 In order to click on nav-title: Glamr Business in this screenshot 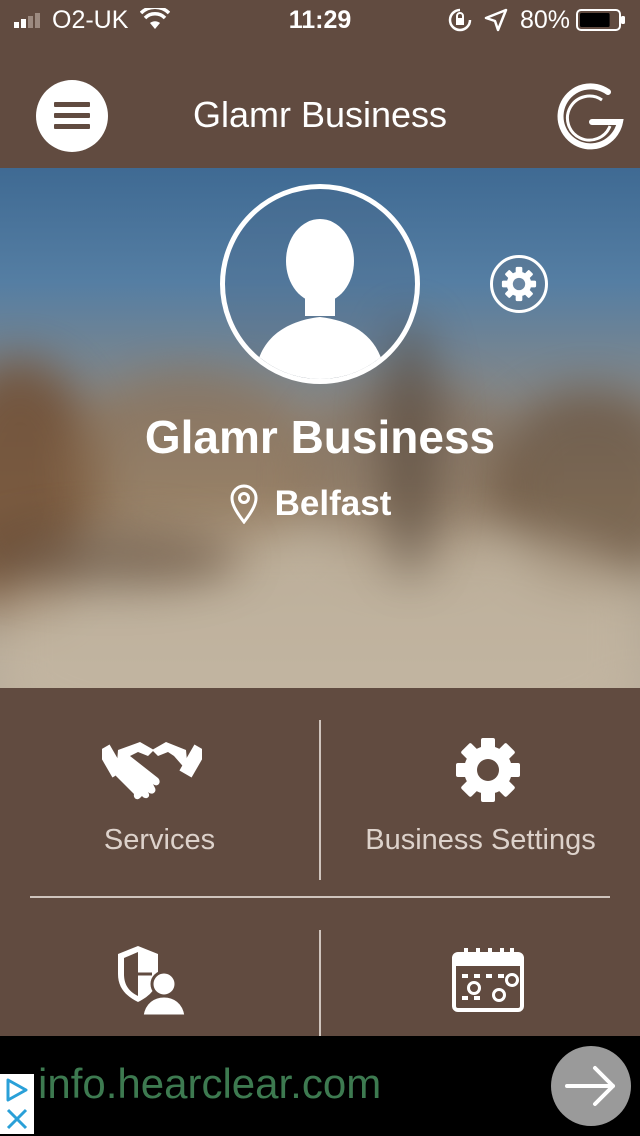, I will do `click(320, 114)`.